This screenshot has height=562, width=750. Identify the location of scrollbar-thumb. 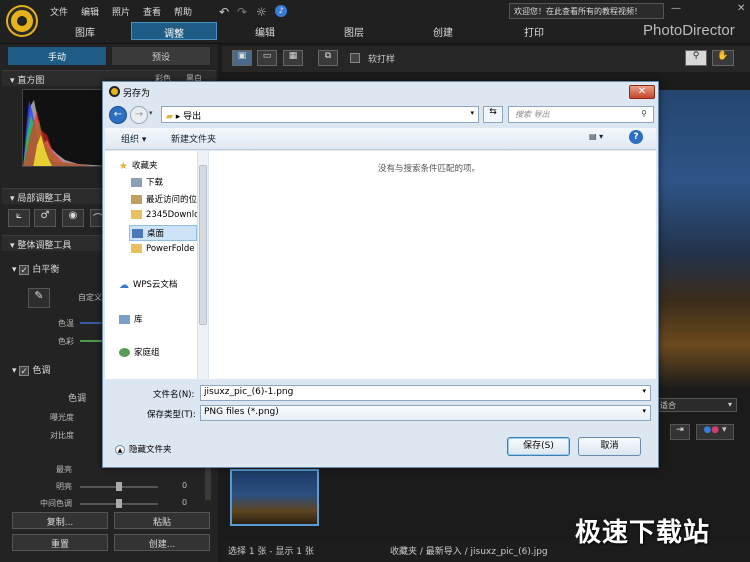
(203, 245).